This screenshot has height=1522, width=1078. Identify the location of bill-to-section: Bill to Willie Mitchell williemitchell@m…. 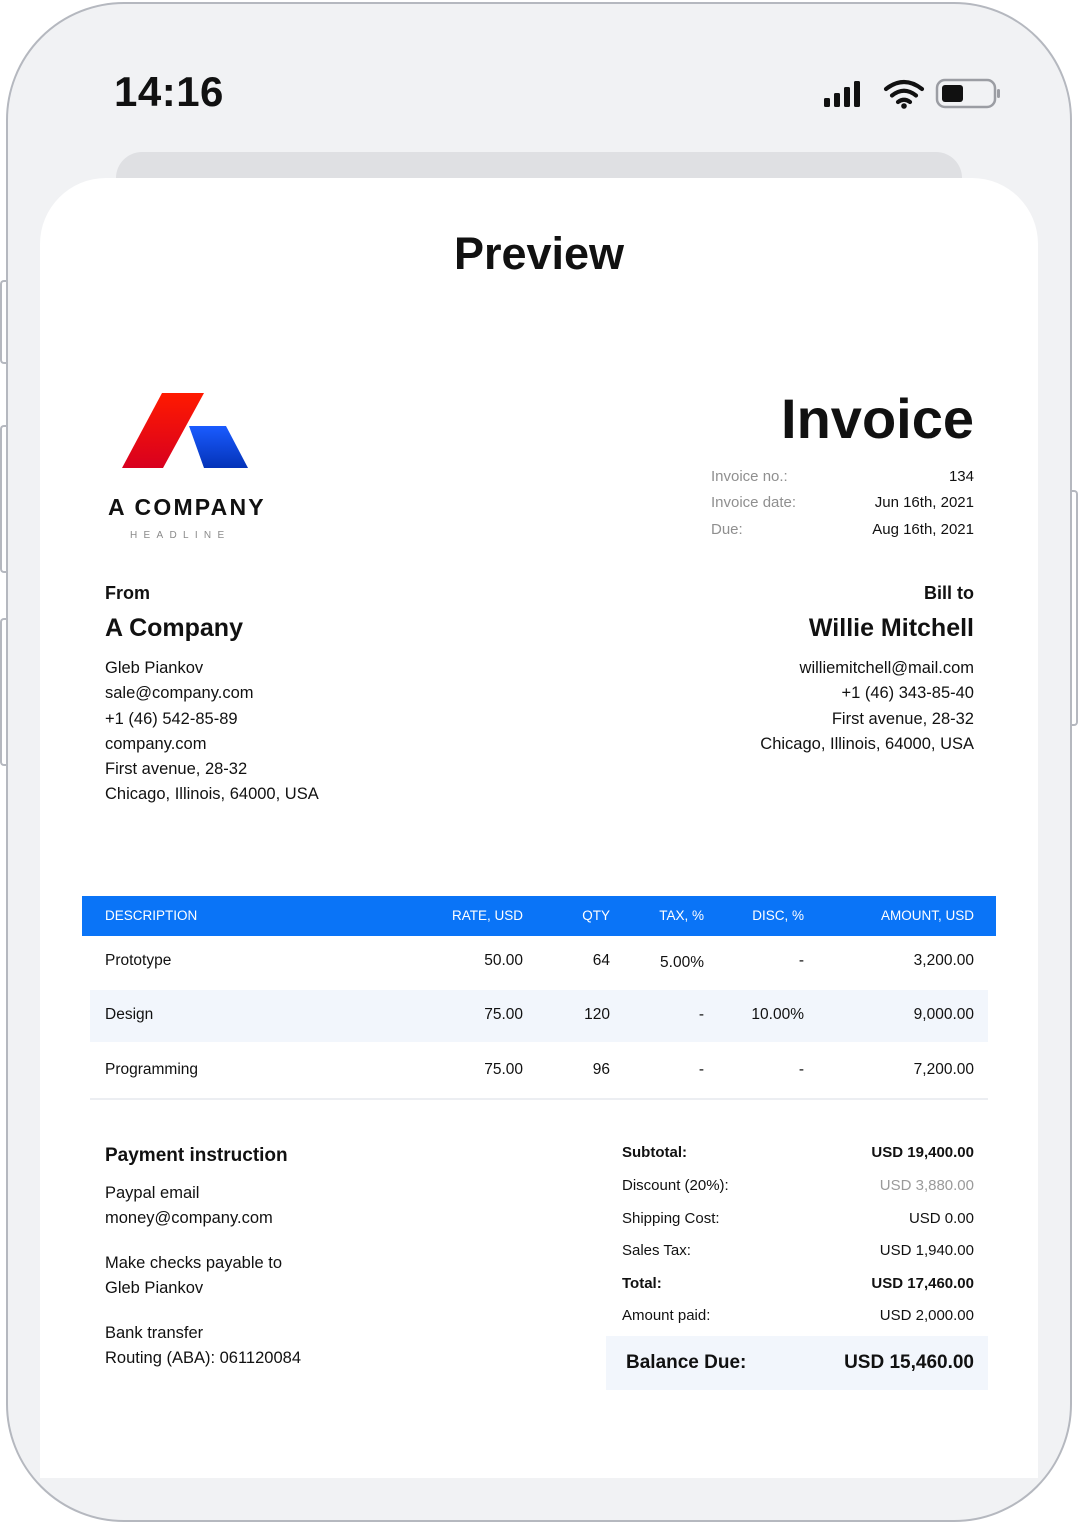
(774, 669).